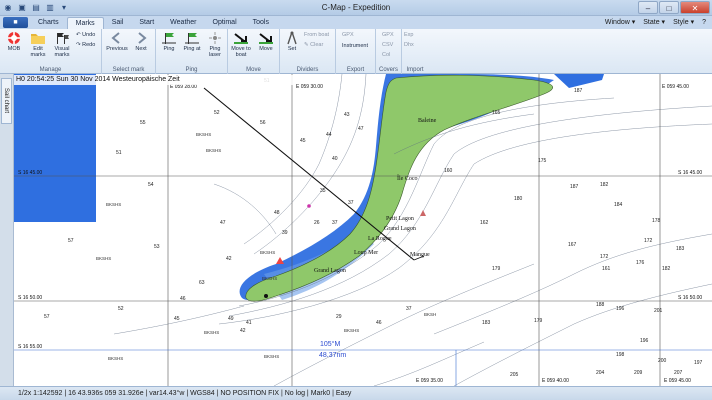 The image size is (712, 400). What do you see at coordinates (183, 23) in the screenshot?
I see `tab-weather: Weather` at bounding box center [183, 23].